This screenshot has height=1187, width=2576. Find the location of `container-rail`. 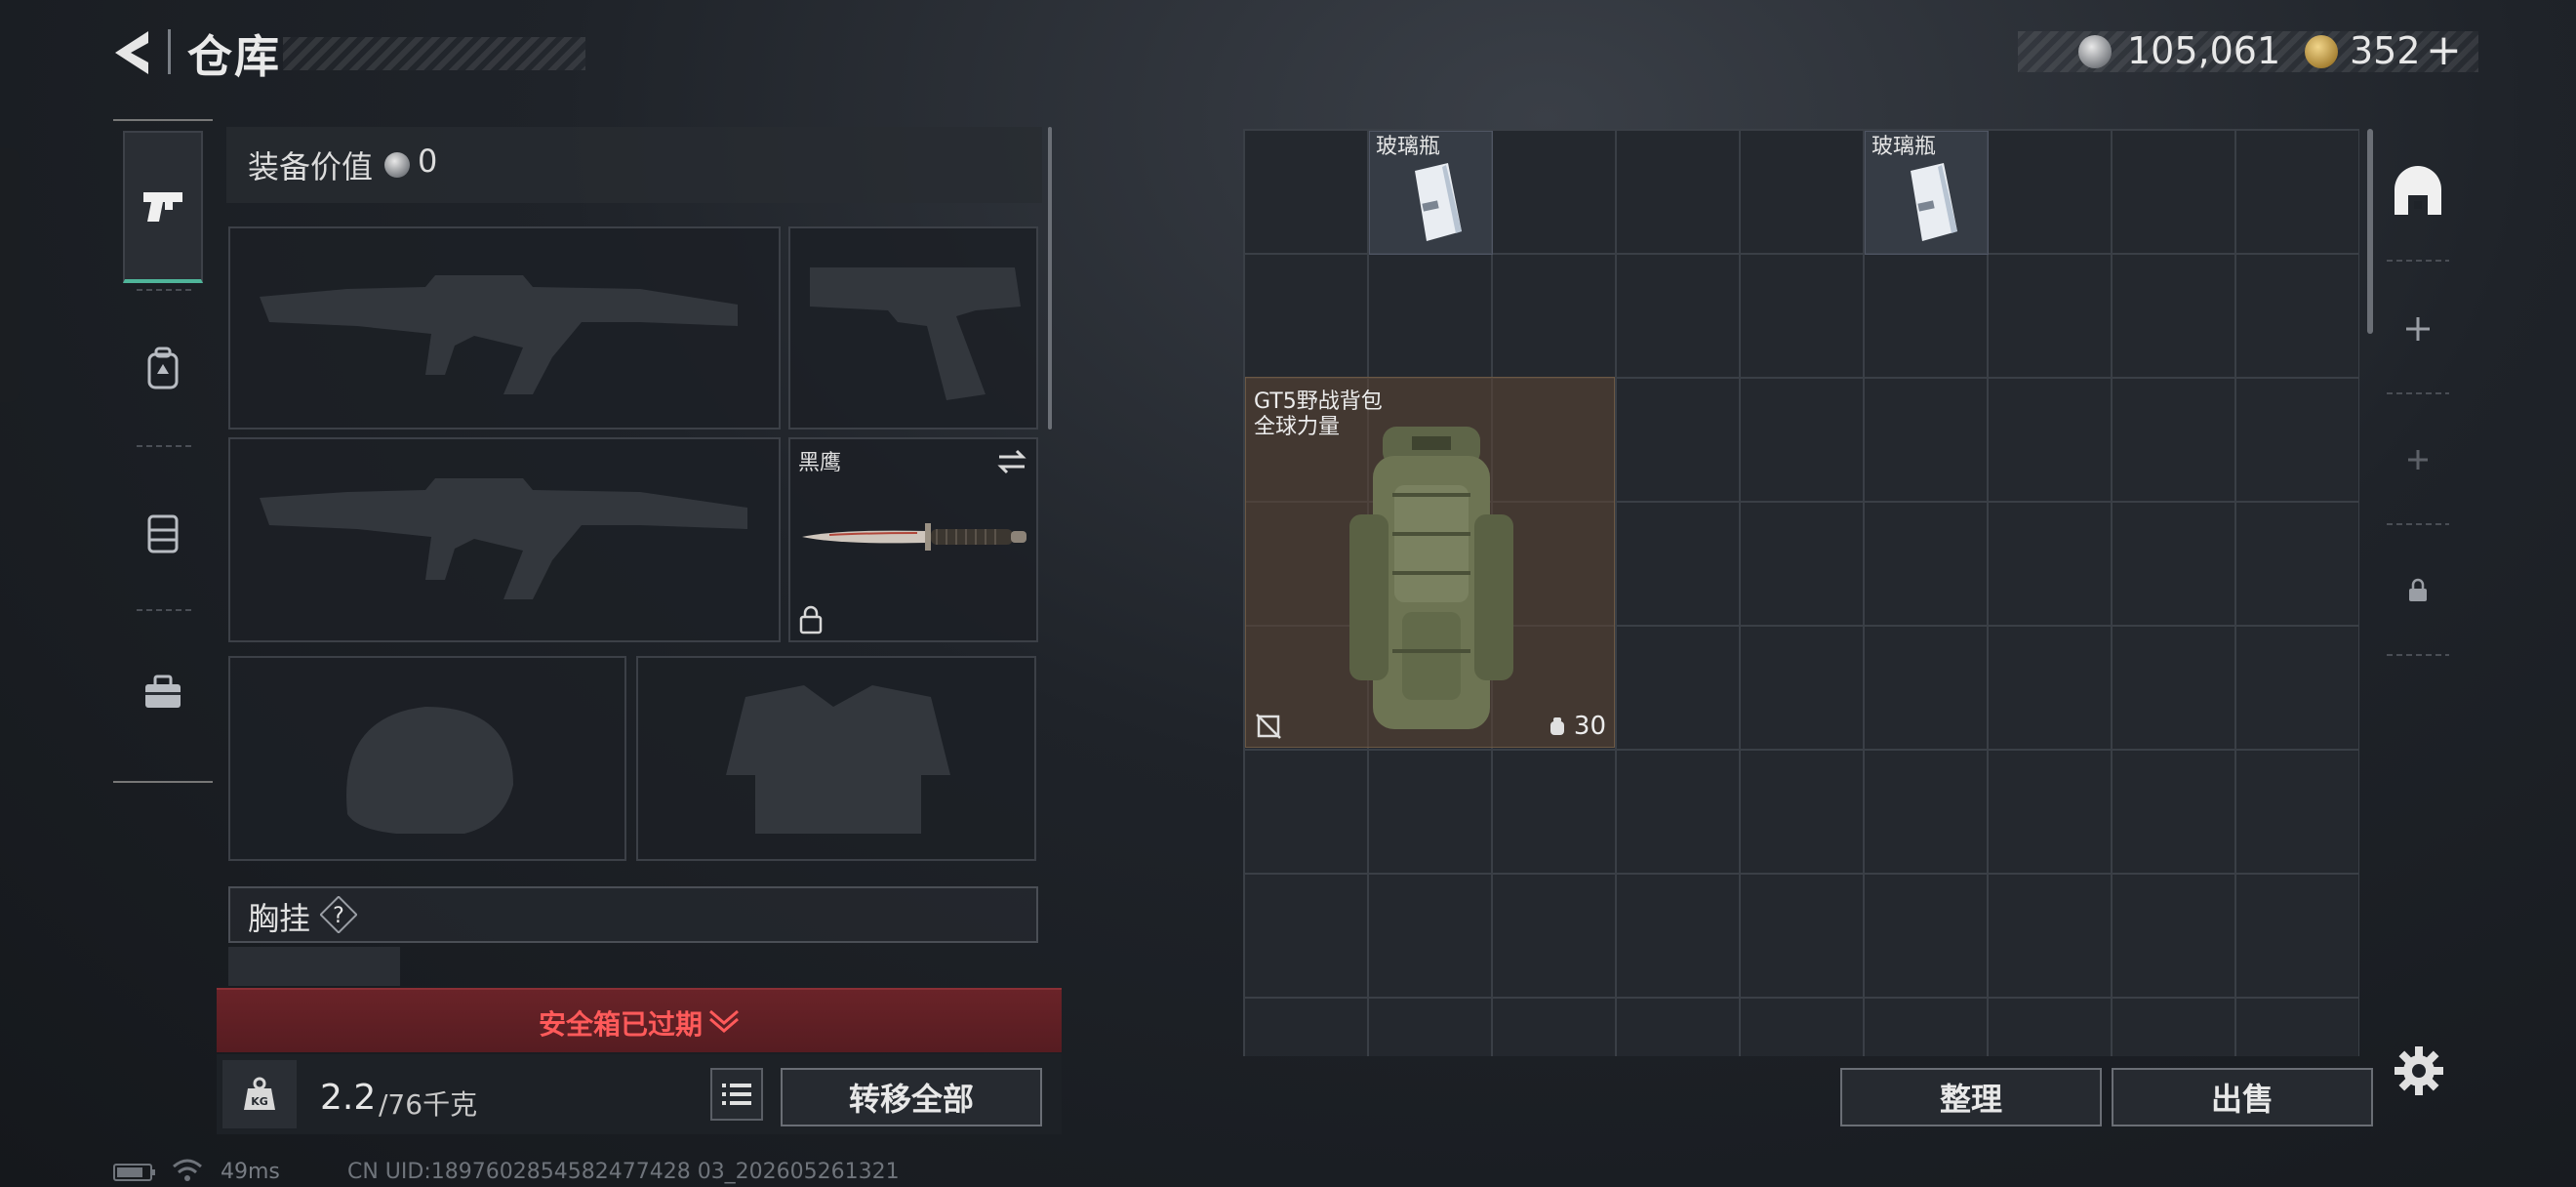

container-rail is located at coordinates (2421, 397).